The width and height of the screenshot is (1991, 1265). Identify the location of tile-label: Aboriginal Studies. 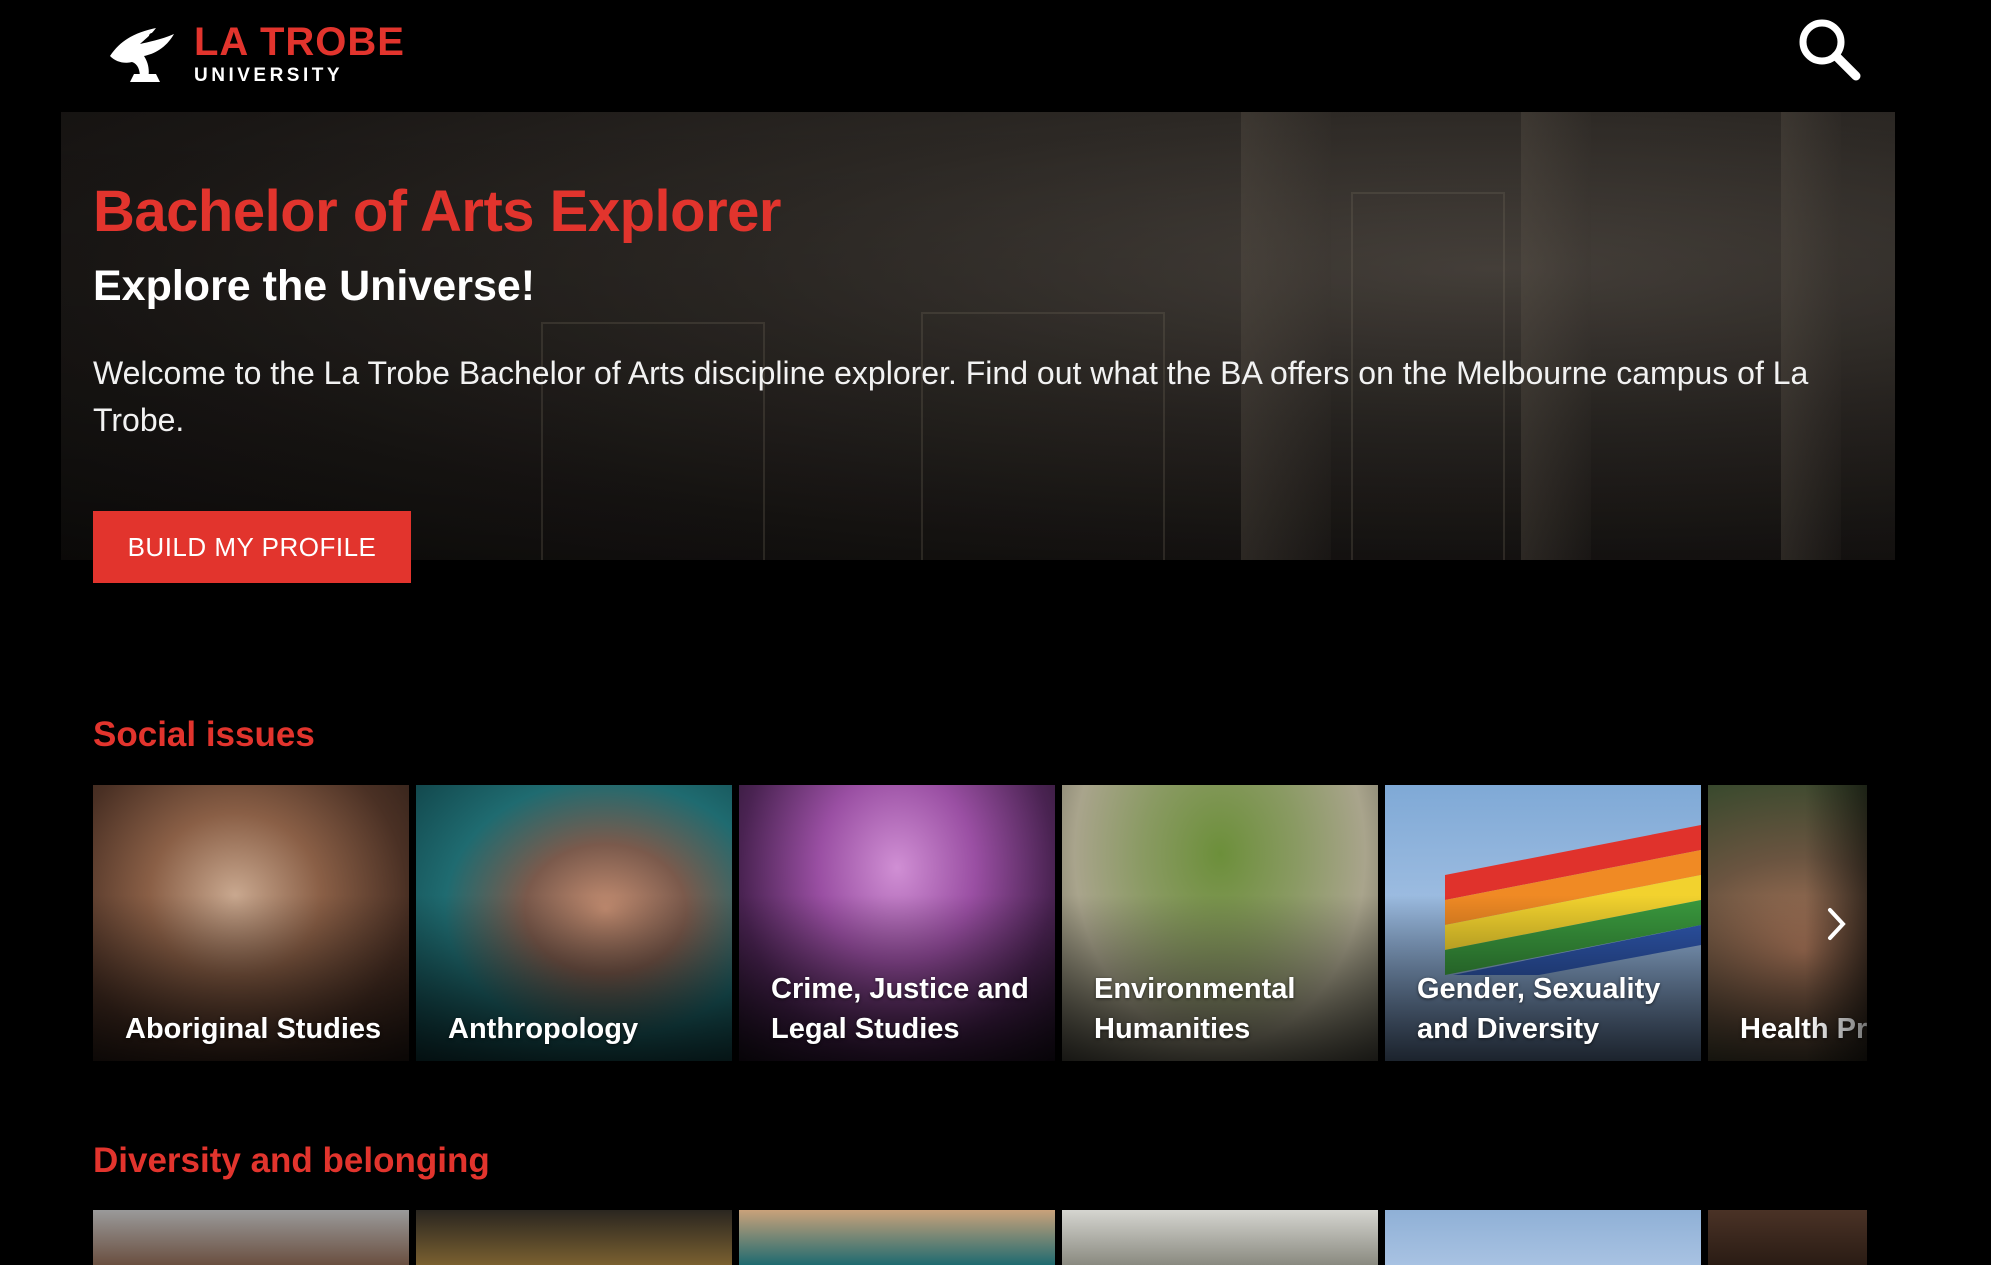
(253, 1029).